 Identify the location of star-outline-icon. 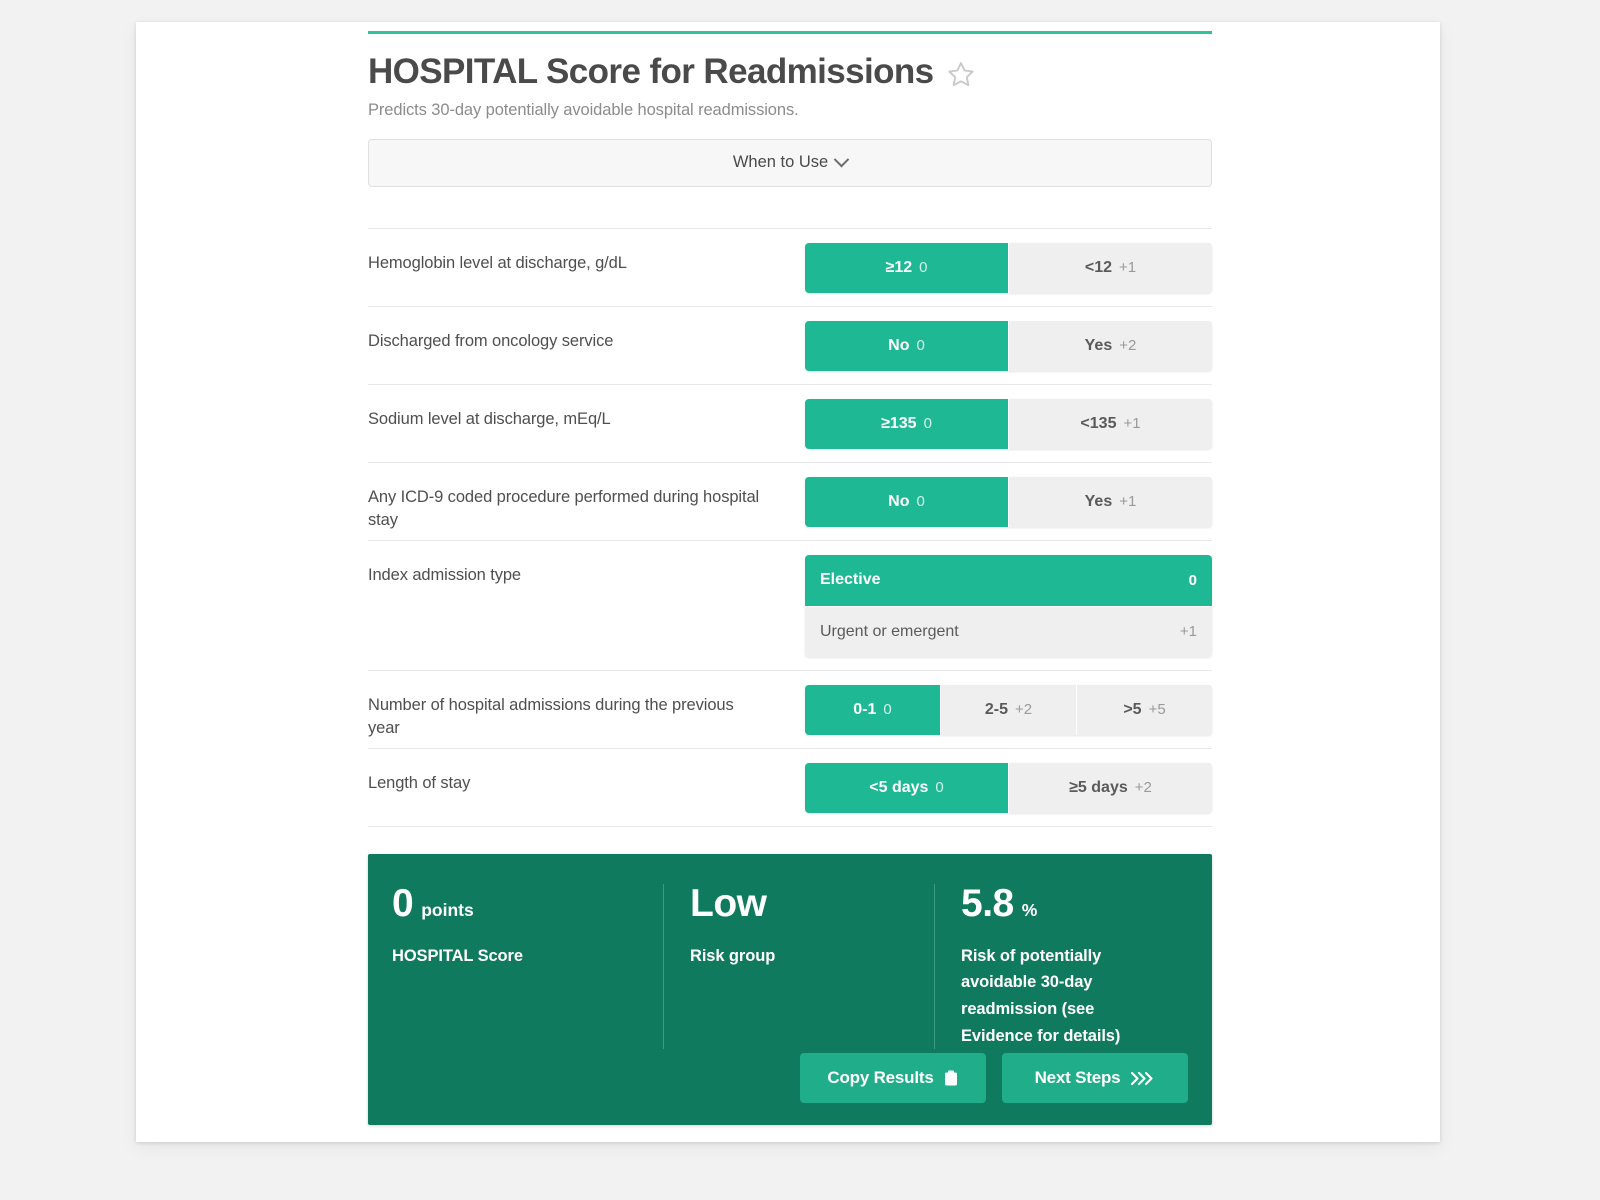
(961, 74).